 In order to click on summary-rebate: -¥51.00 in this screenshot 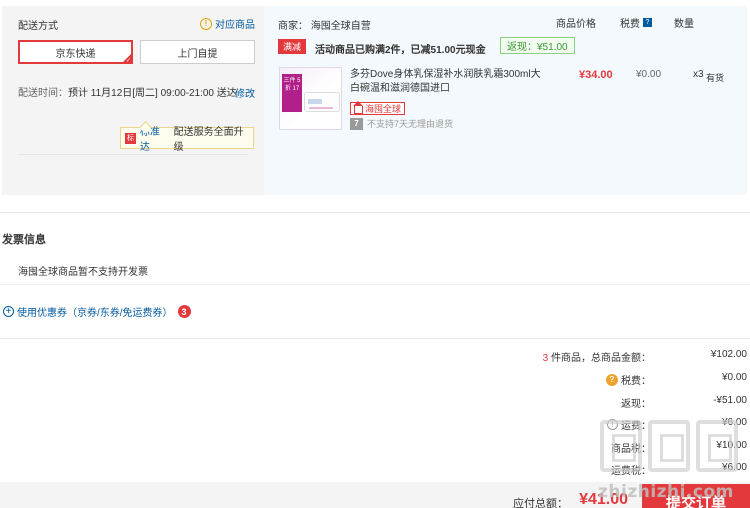, I will do `click(730, 400)`.